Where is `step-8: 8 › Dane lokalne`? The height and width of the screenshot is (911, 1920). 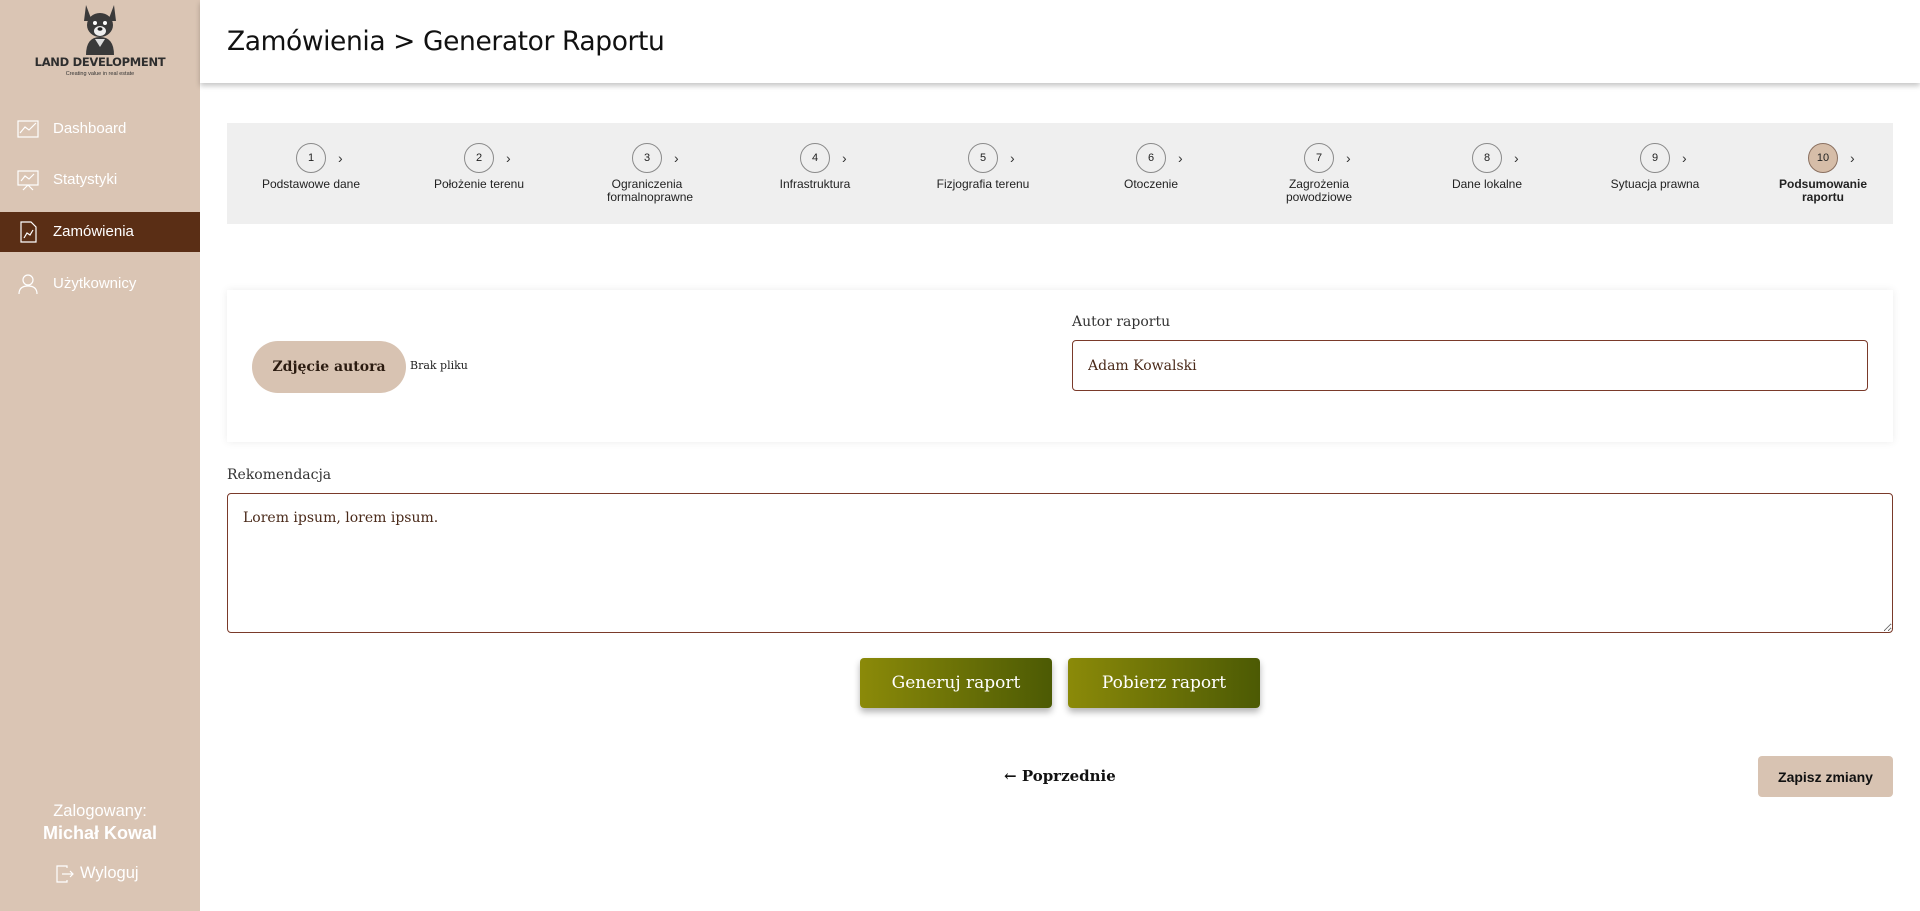
step-8: 8 › Dane lokalne is located at coordinates (1487, 173).